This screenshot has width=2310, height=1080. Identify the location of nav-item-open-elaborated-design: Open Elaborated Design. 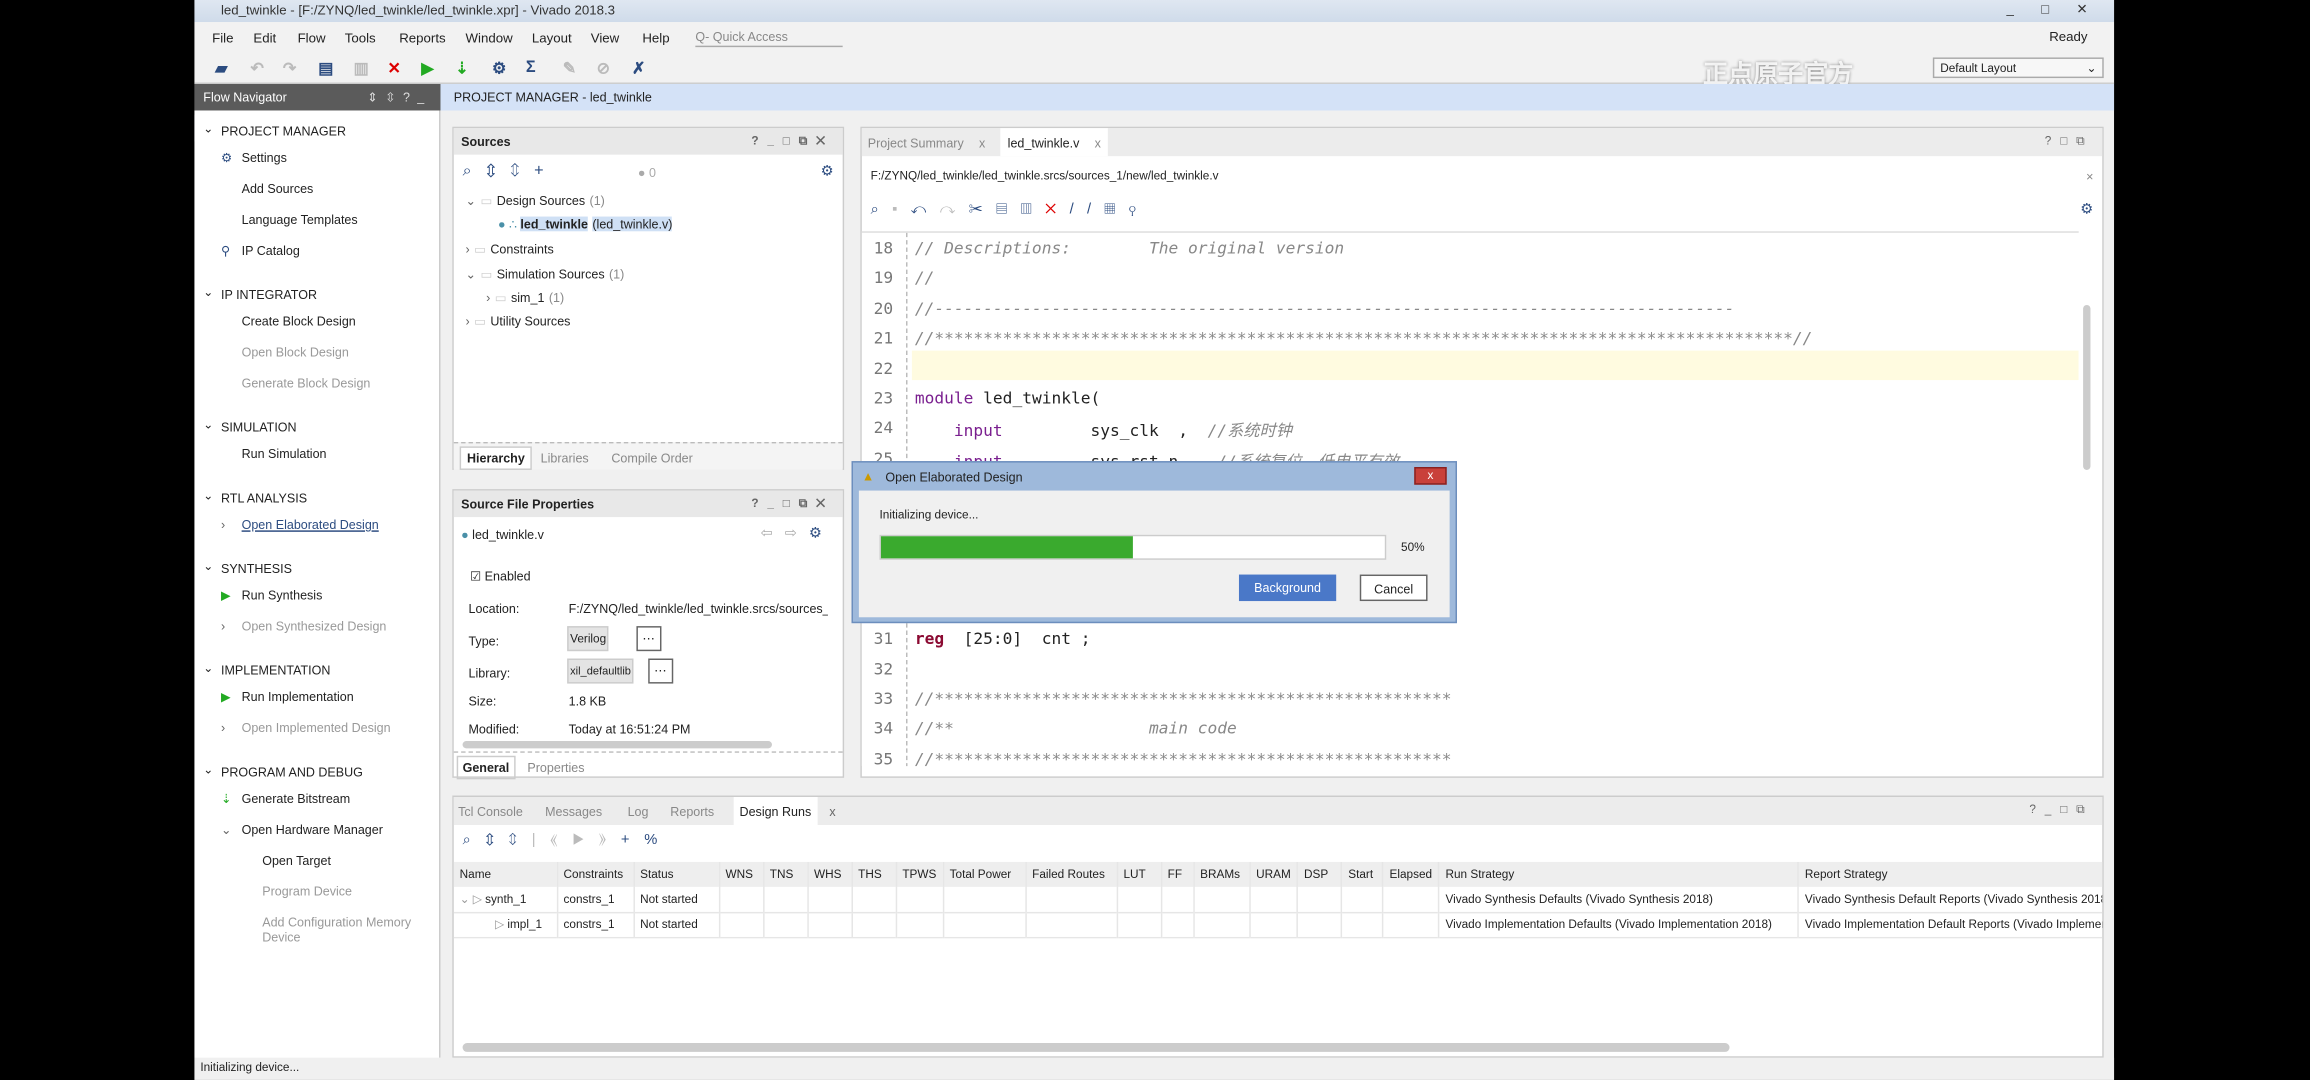
(310, 524).